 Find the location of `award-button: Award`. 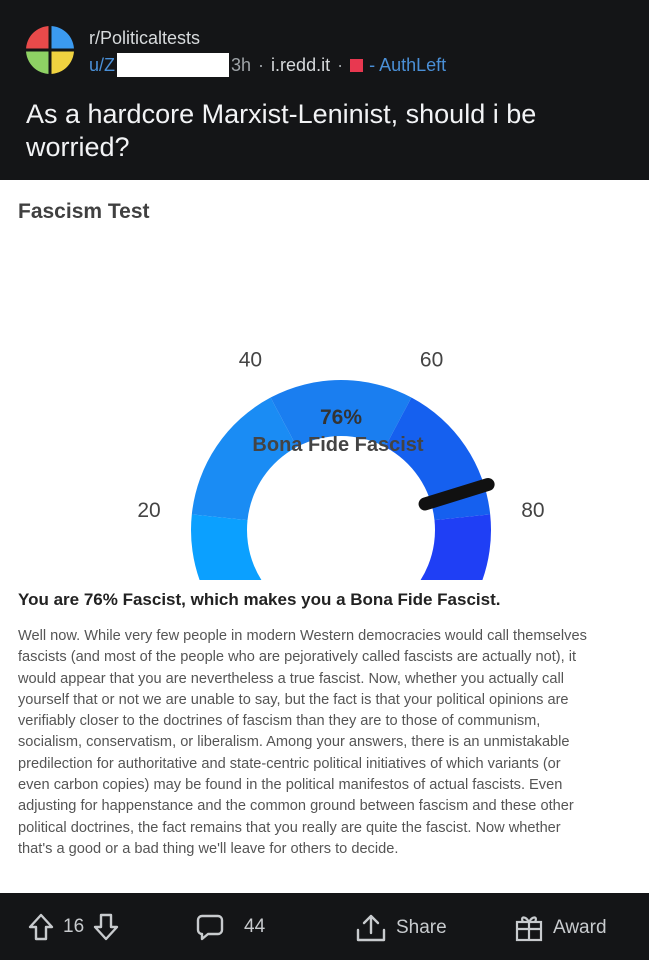

award-button: Award is located at coordinates (560, 928).